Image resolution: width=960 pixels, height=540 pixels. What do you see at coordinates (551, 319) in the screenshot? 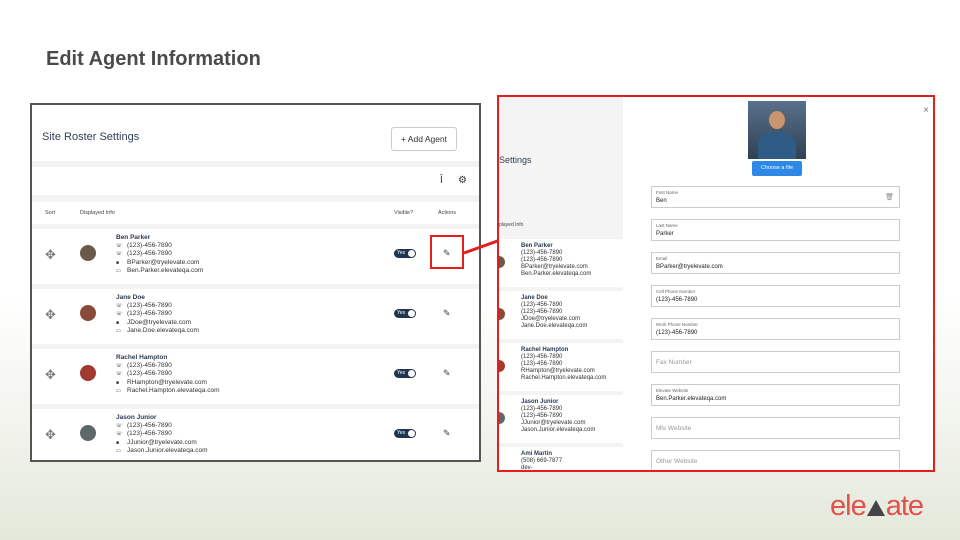
I see `agent-email: JDoe@tryelevate.com` at bounding box center [551, 319].